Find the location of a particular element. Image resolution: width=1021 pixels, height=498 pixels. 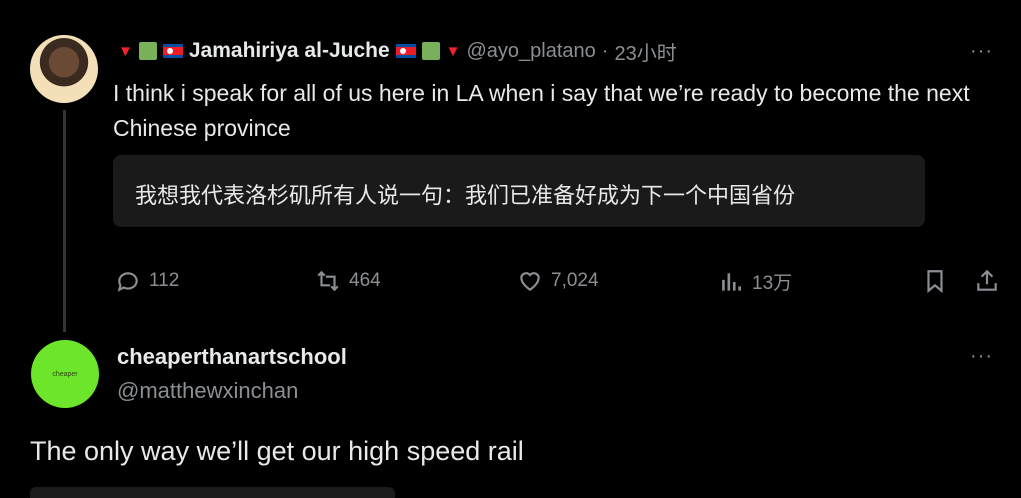

author-display-name: Jamahiriya al-Juche is located at coordinates (289, 51).